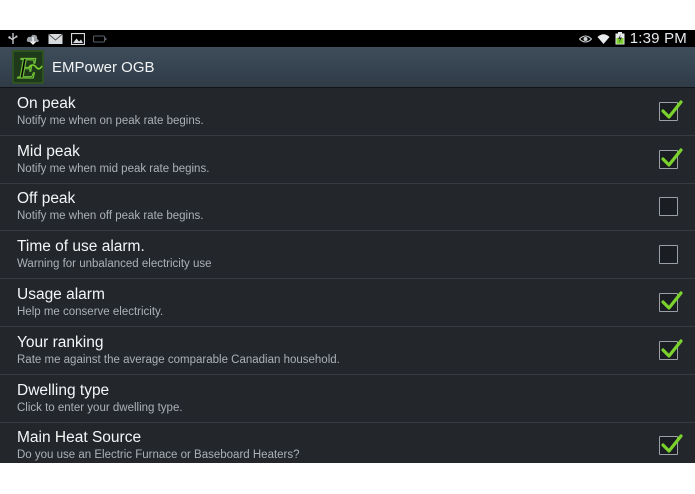  What do you see at coordinates (603, 39) in the screenshot?
I see `wifi-icon` at bounding box center [603, 39].